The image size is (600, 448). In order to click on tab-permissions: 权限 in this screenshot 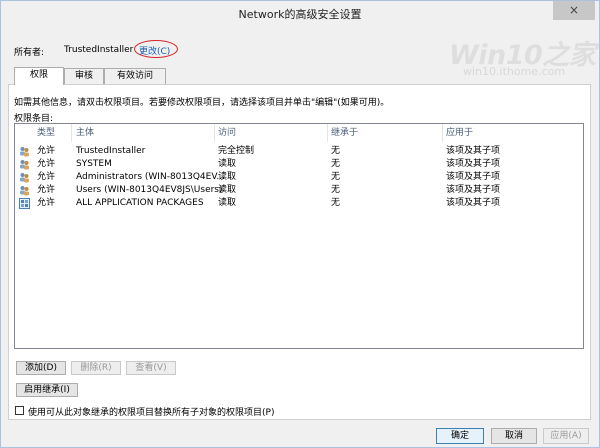, I will do `click(39, 76)`.